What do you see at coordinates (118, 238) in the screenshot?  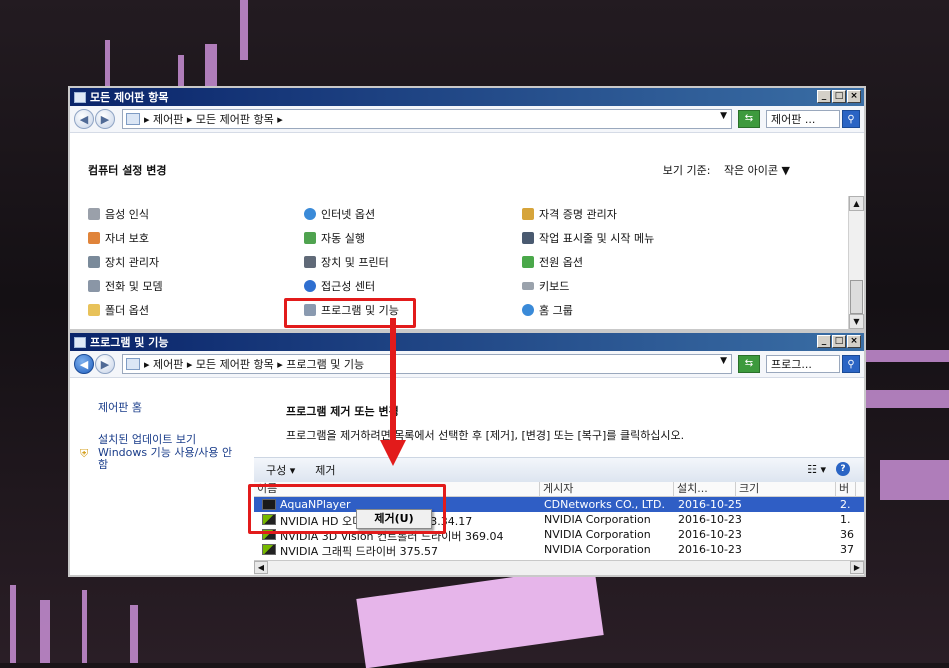 I see `cp-item-parental: 자녀 보호` at bounding box center [118, 238].